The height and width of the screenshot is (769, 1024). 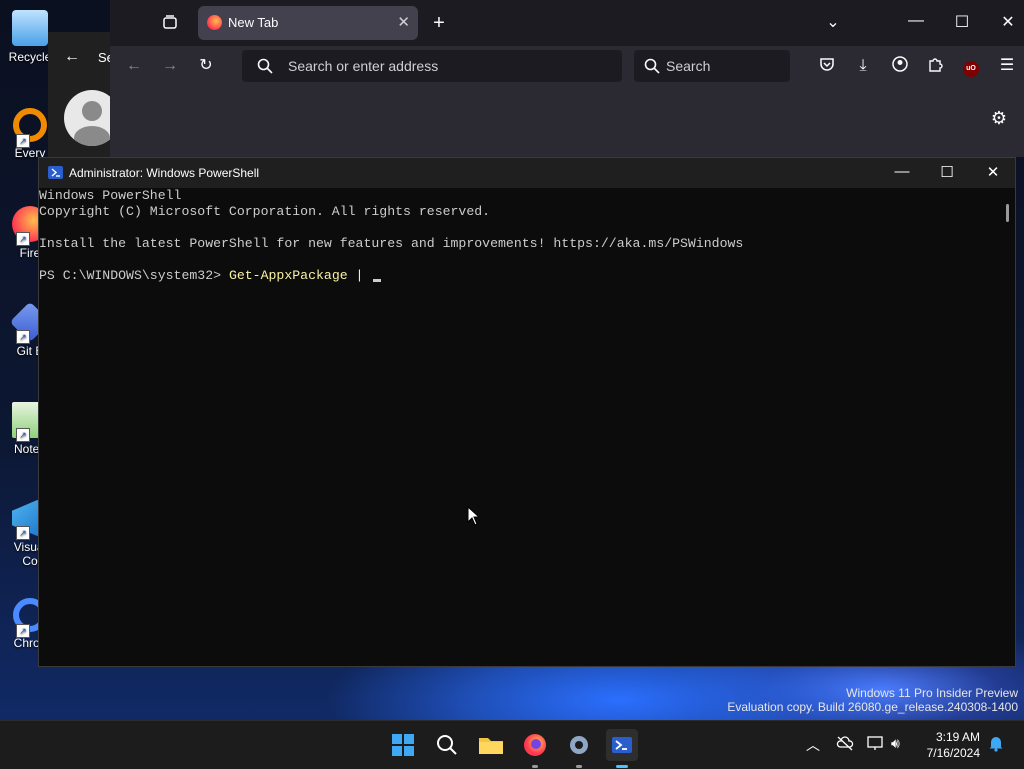 I want to click on search-placeholder: Search, so click(x=688, y=66).